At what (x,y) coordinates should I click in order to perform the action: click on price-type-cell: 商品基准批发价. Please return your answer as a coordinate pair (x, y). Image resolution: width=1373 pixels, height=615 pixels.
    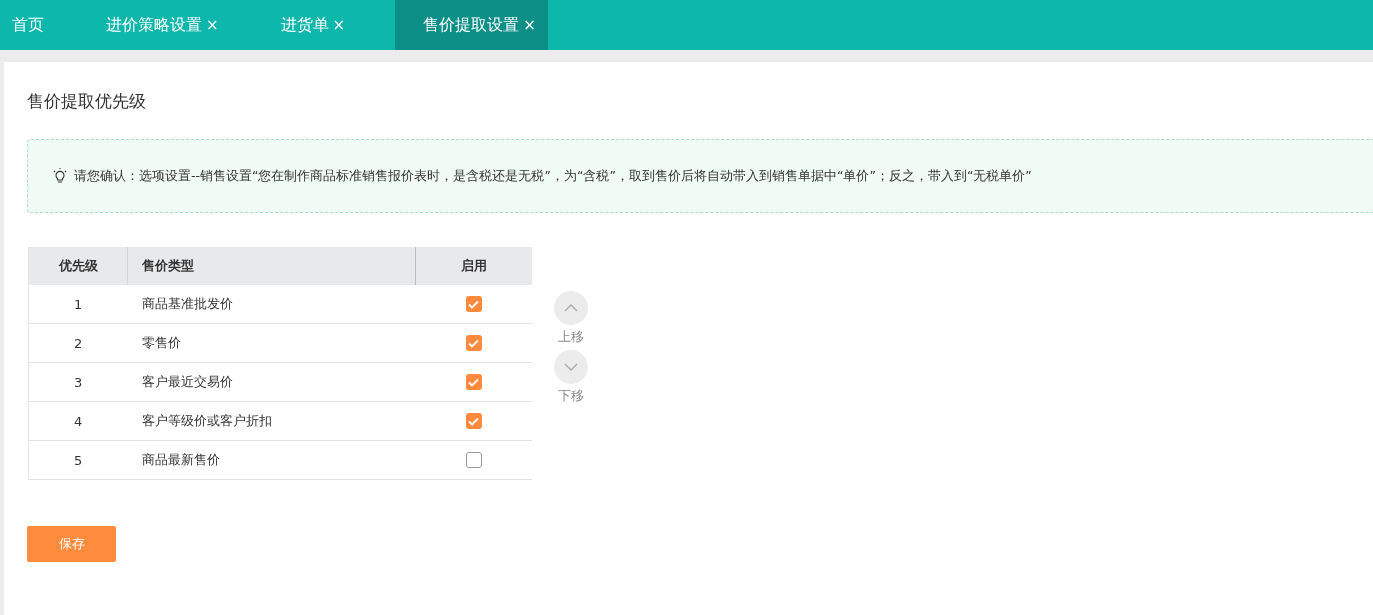
    Looking at the image, I should click on (271, 304).